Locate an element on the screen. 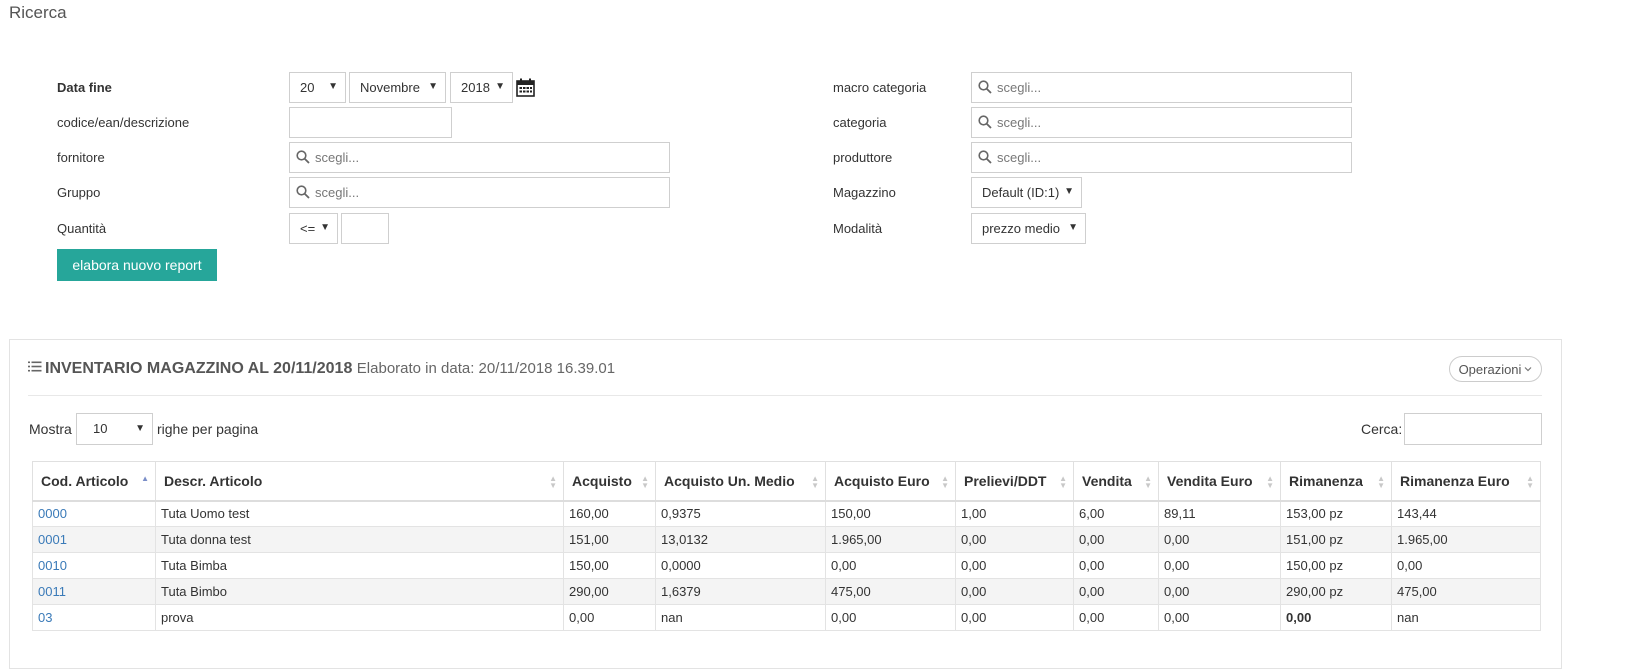 This screenshot has height=669, width=1643. chevron-down-icon: ▼ is located at coordinates (1069, 191).